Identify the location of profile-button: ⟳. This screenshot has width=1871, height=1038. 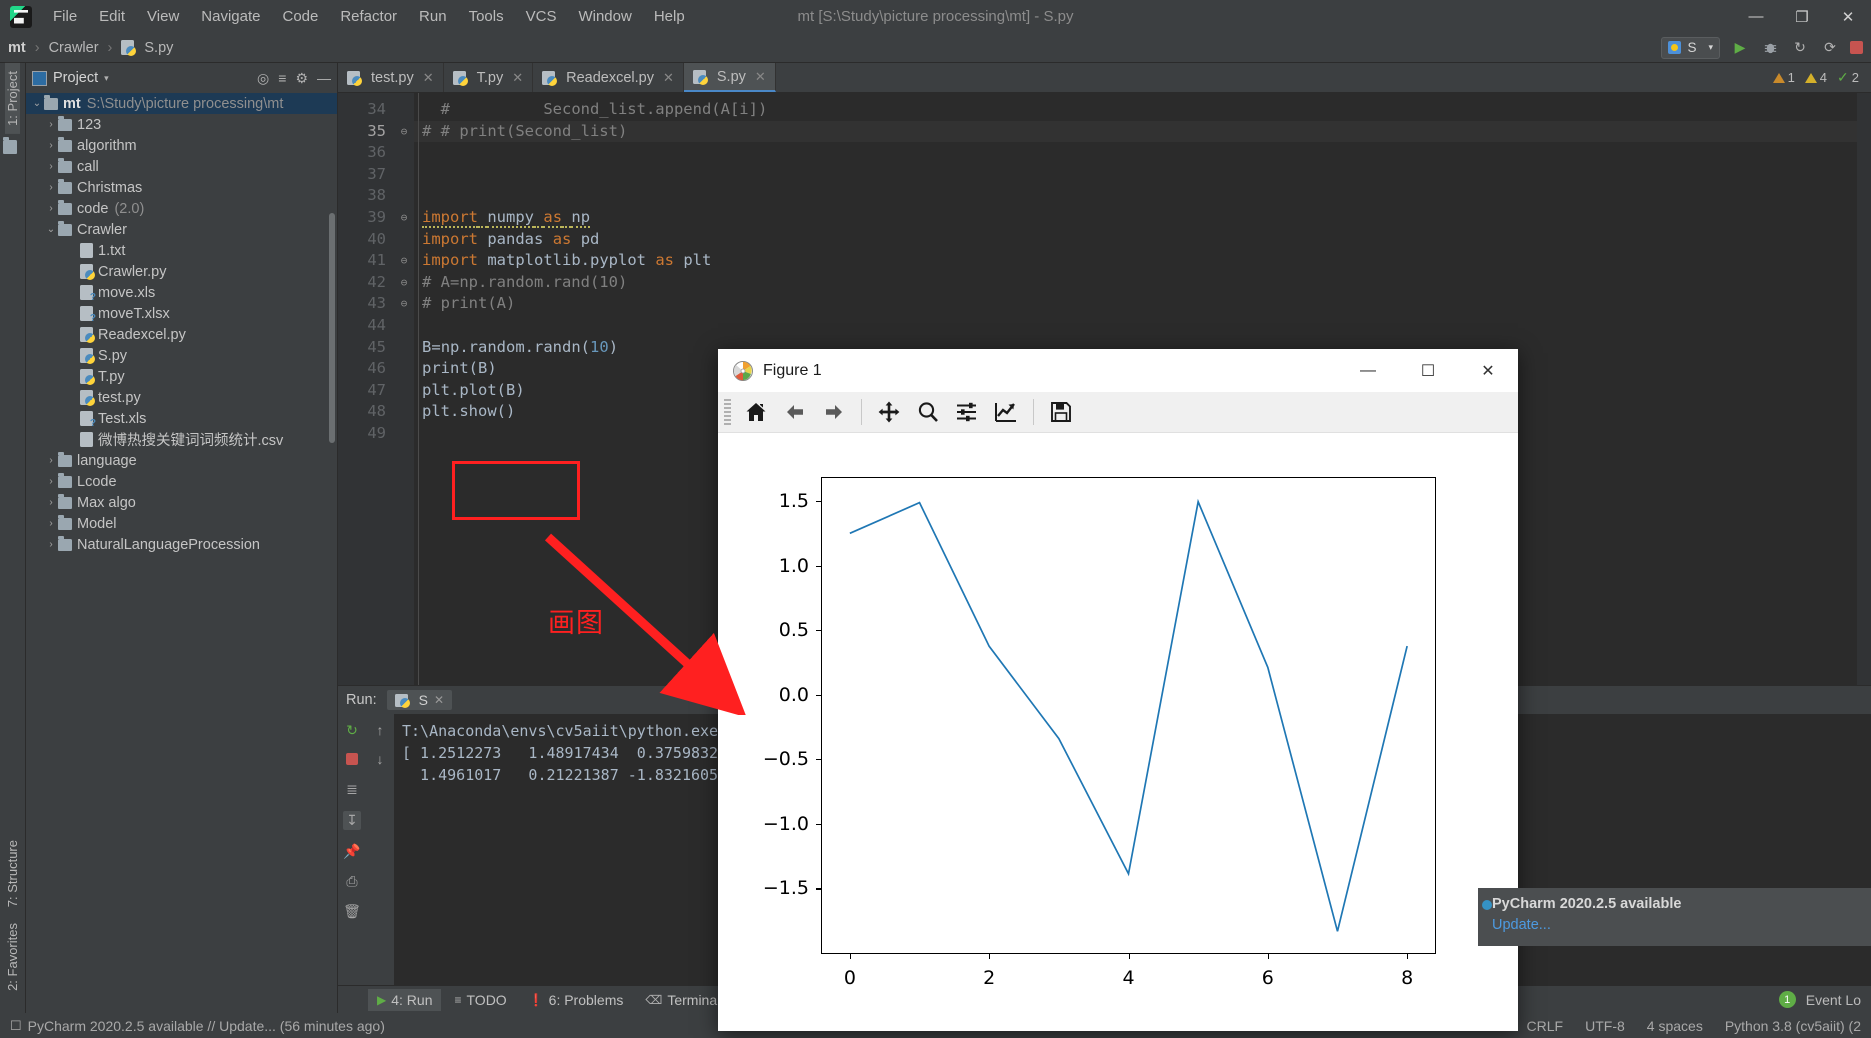
(1830, 48).